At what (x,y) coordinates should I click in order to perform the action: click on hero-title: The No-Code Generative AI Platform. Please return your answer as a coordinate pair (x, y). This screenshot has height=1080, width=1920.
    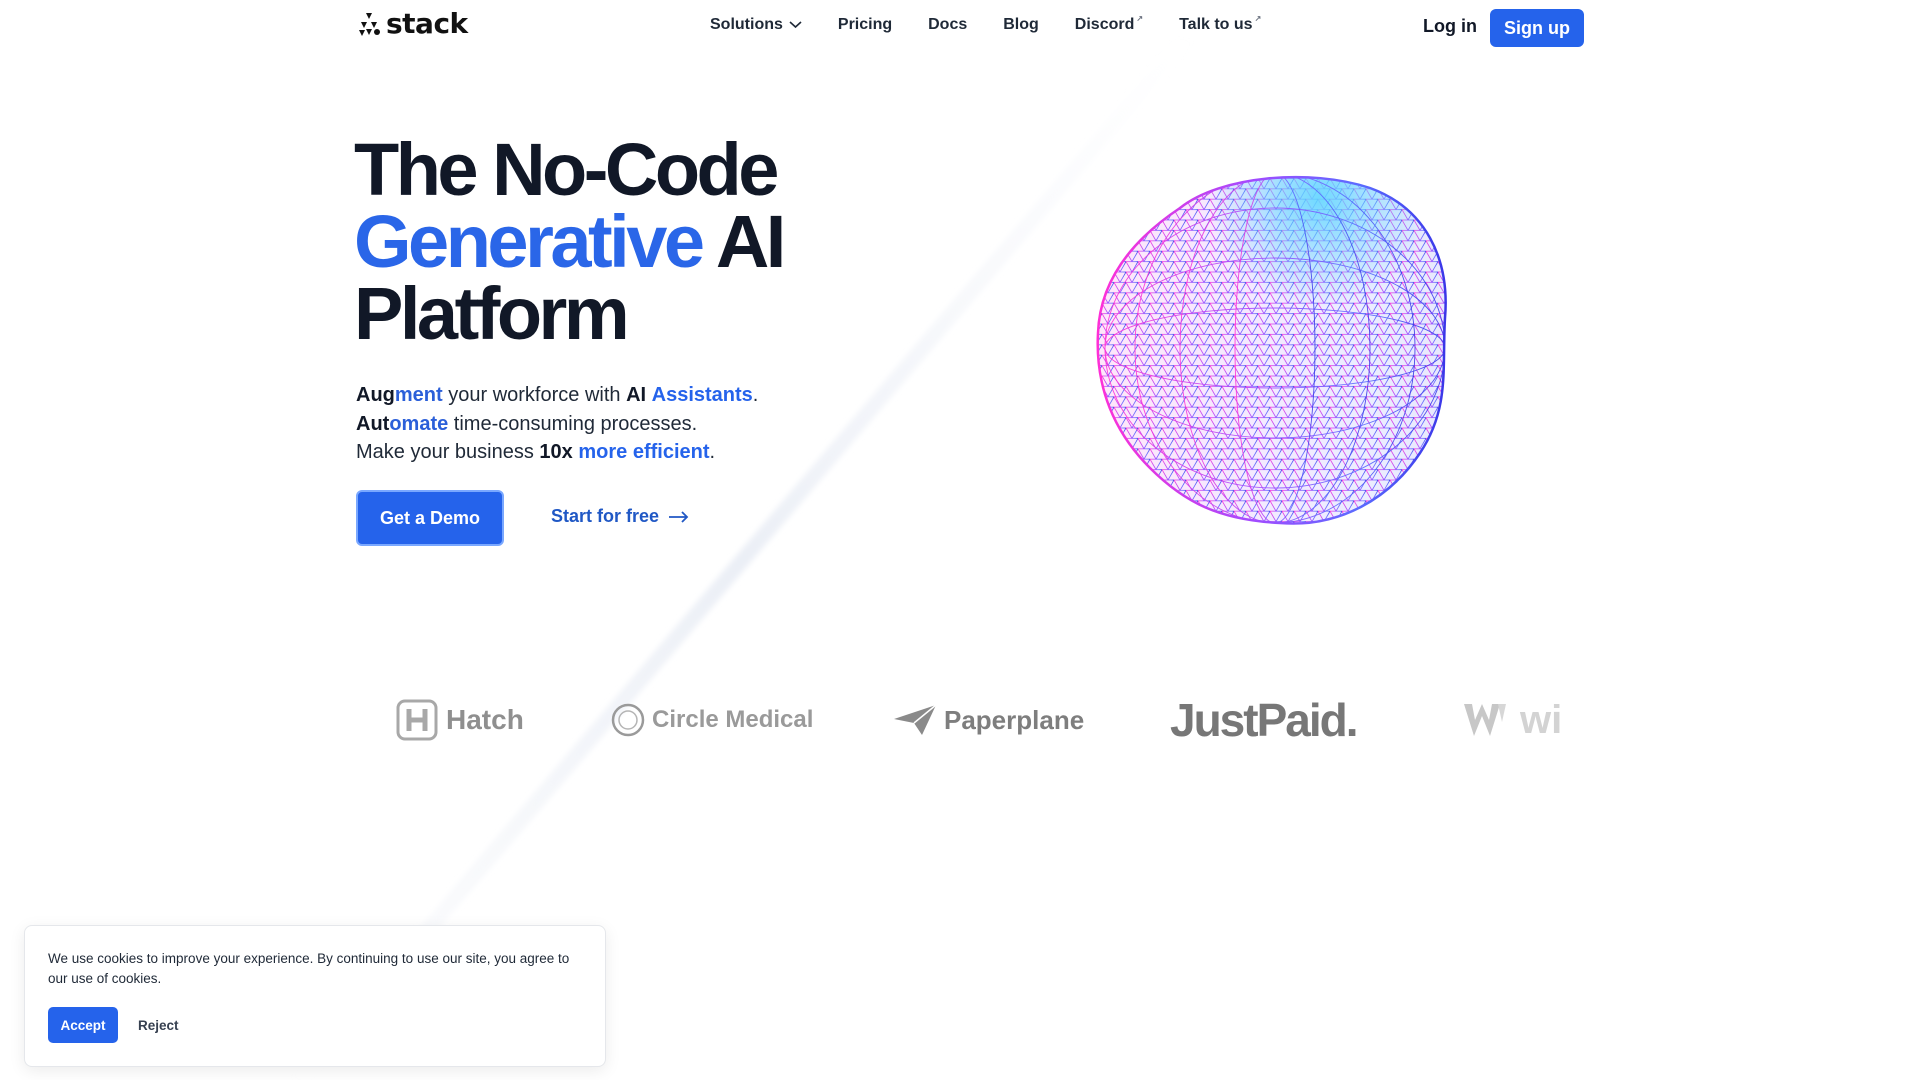
    Looking at the image, I should click on (570, 242).